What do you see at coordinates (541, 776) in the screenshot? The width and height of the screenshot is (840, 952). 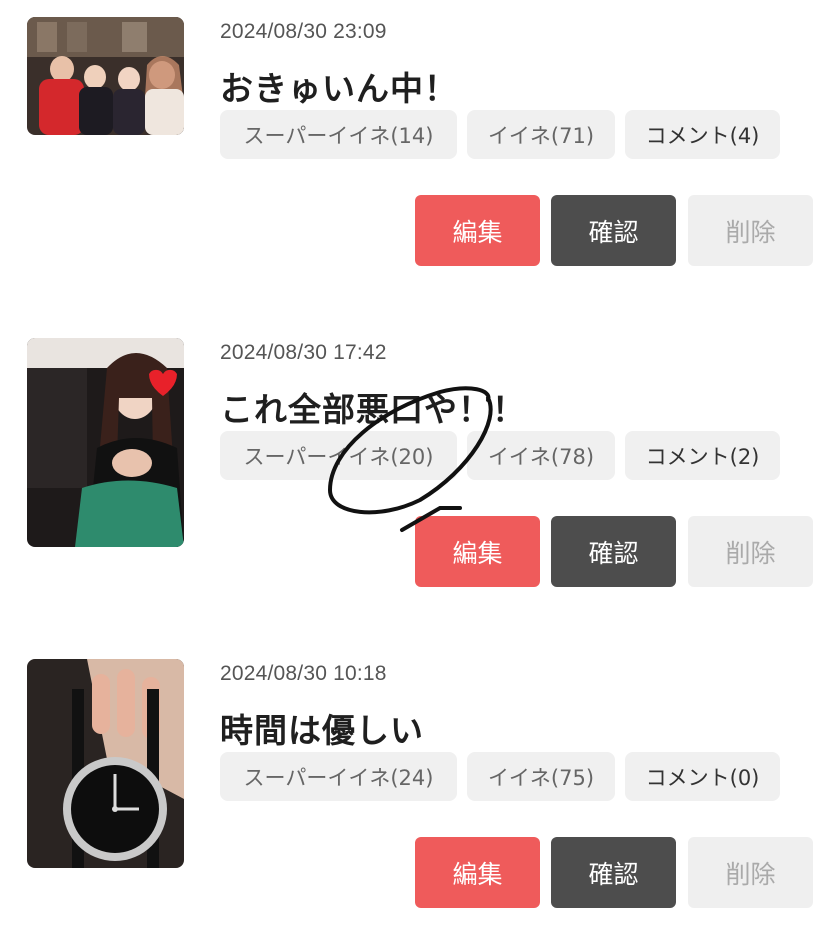 I see `like-count: イイネ(75)` at bounding box center [541, 776].